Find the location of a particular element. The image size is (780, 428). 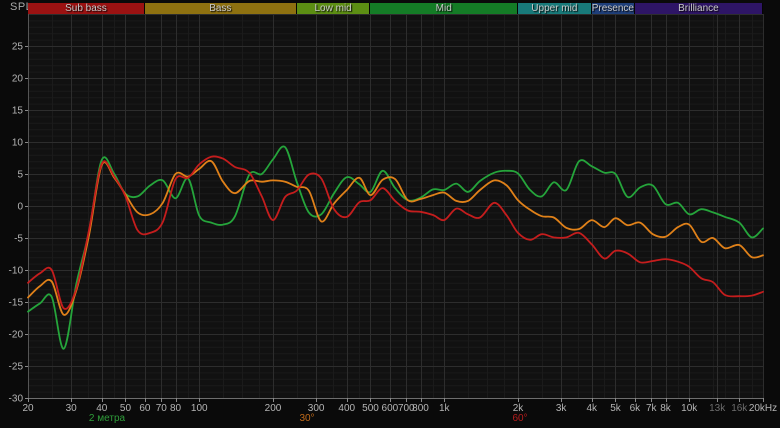

band-mid: Mid is located at coordinates (444, 8).